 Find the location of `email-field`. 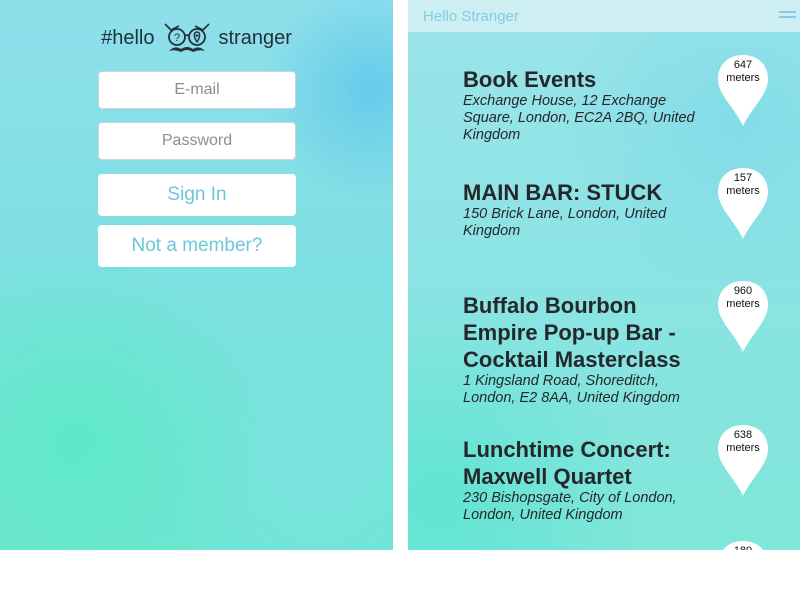

email-field is located at coordinates (197, 90).